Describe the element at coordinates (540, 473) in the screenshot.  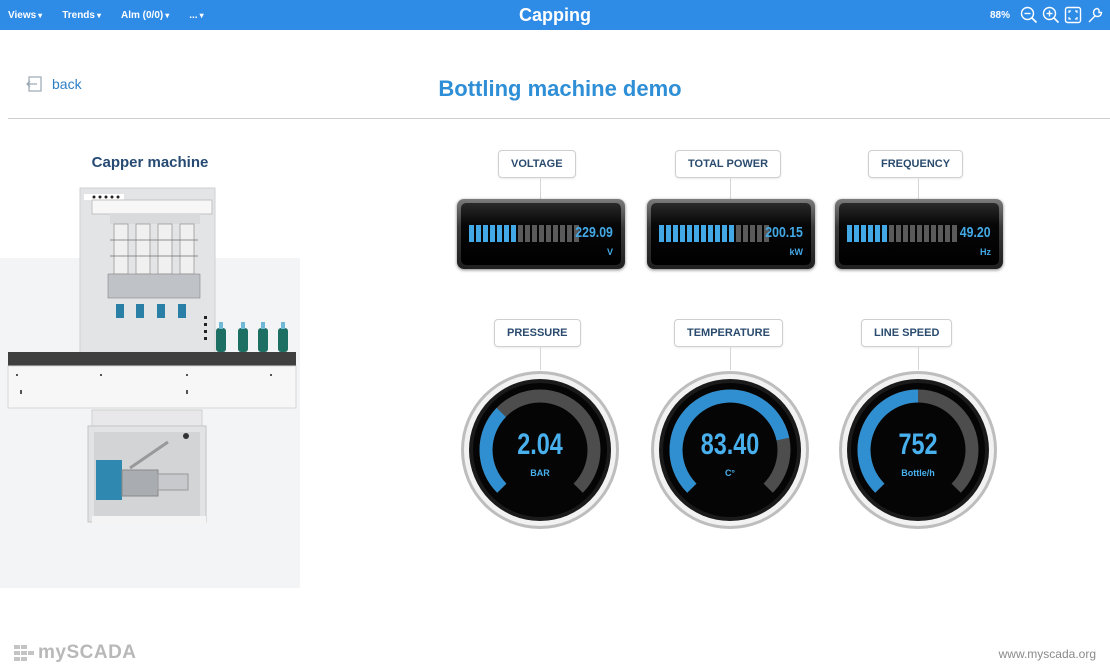
I see `pressure-unit: BAR` at that location.